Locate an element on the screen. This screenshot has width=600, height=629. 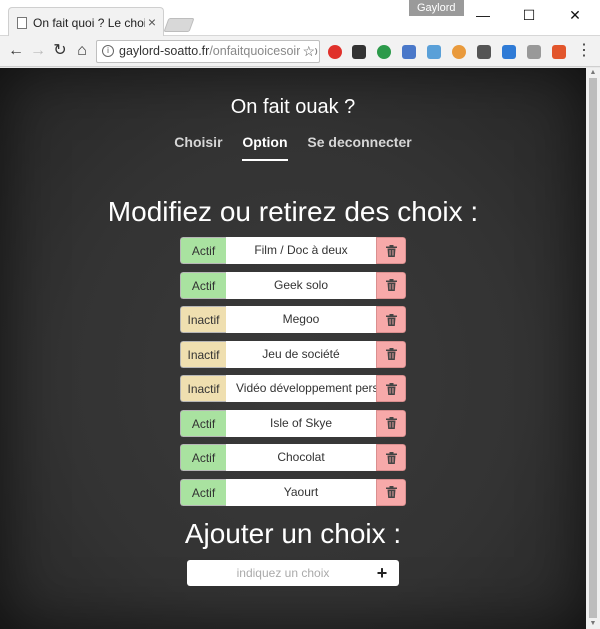
choice-row: Inactif Megoo is located at coordinates (293, 319).